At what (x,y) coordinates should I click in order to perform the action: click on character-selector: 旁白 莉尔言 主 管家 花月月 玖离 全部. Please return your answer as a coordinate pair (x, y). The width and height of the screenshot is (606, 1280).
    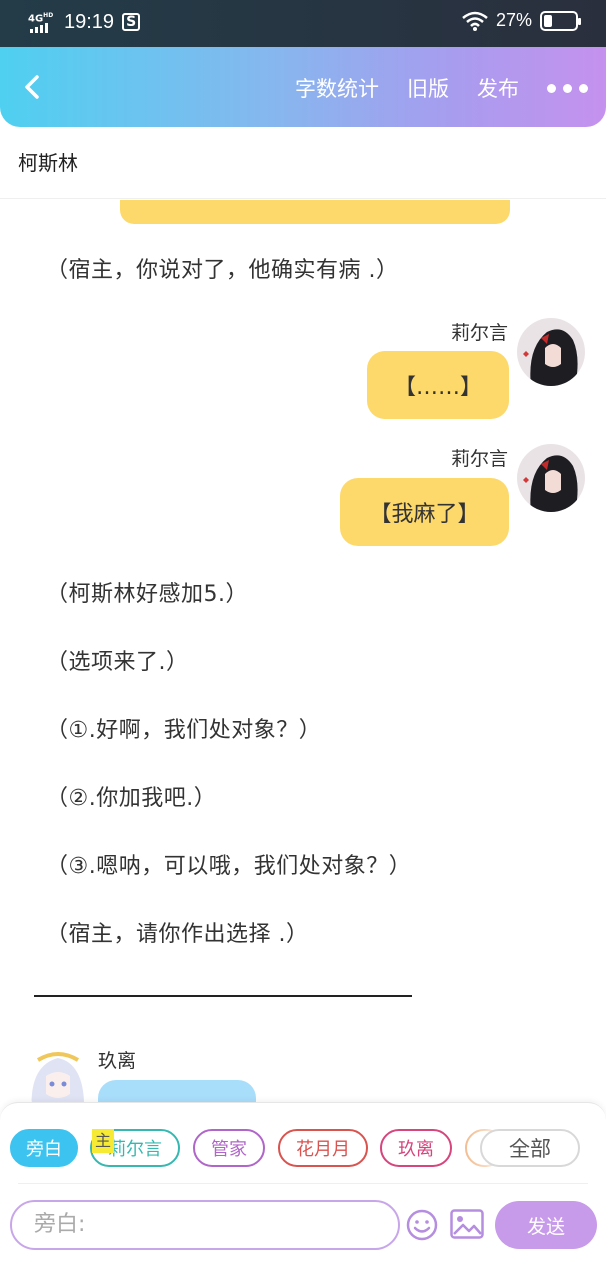
    Looking at the image, I should click on (305, 1149).